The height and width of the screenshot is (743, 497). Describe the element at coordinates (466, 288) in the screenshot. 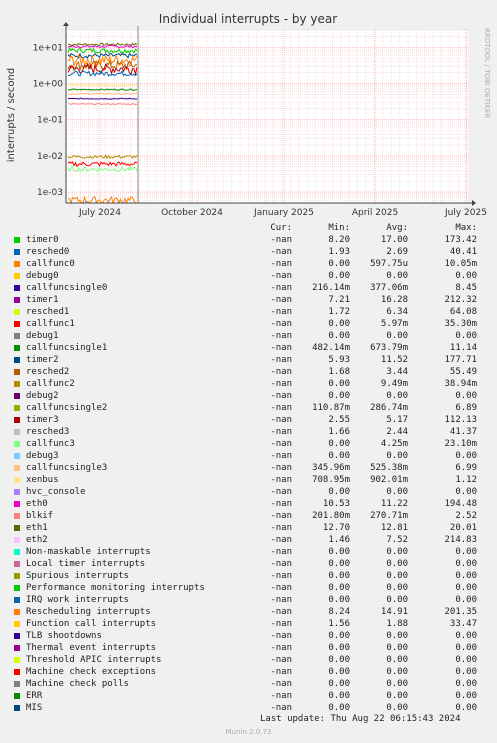

I see `max-value: 8.45` at that location.